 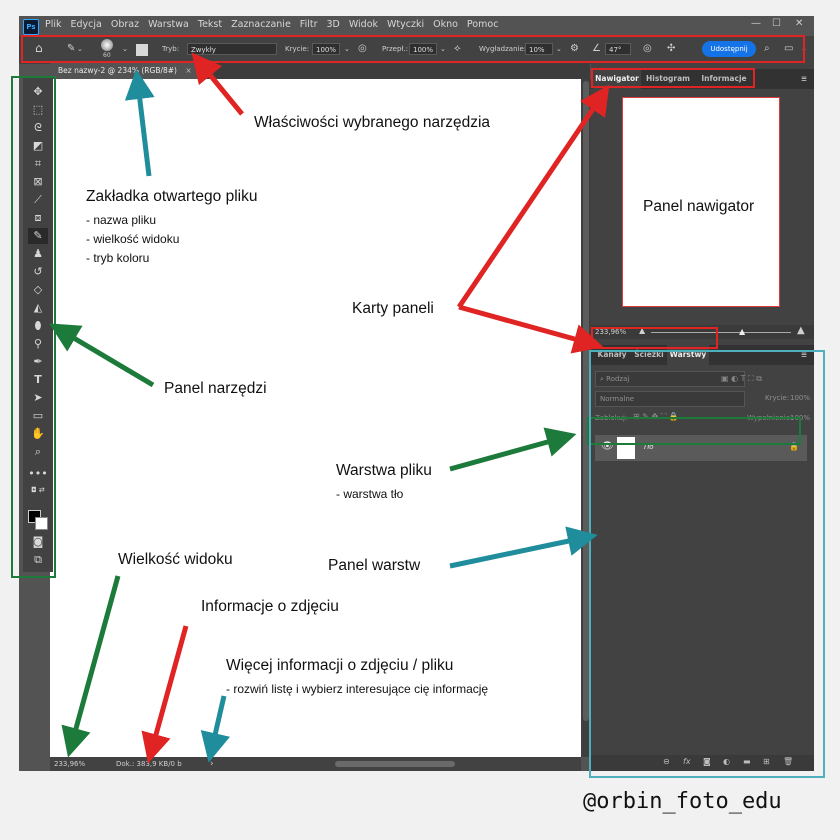 I want to click on layer-row-highlight, so click(x=694, y=431).